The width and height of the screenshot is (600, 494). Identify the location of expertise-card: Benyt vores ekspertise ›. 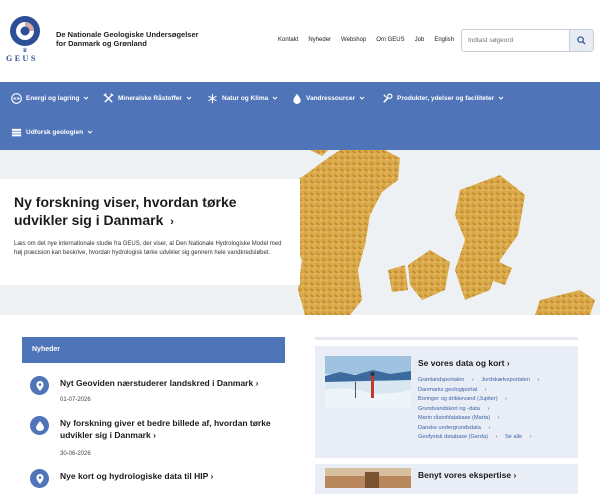
(446, 479).